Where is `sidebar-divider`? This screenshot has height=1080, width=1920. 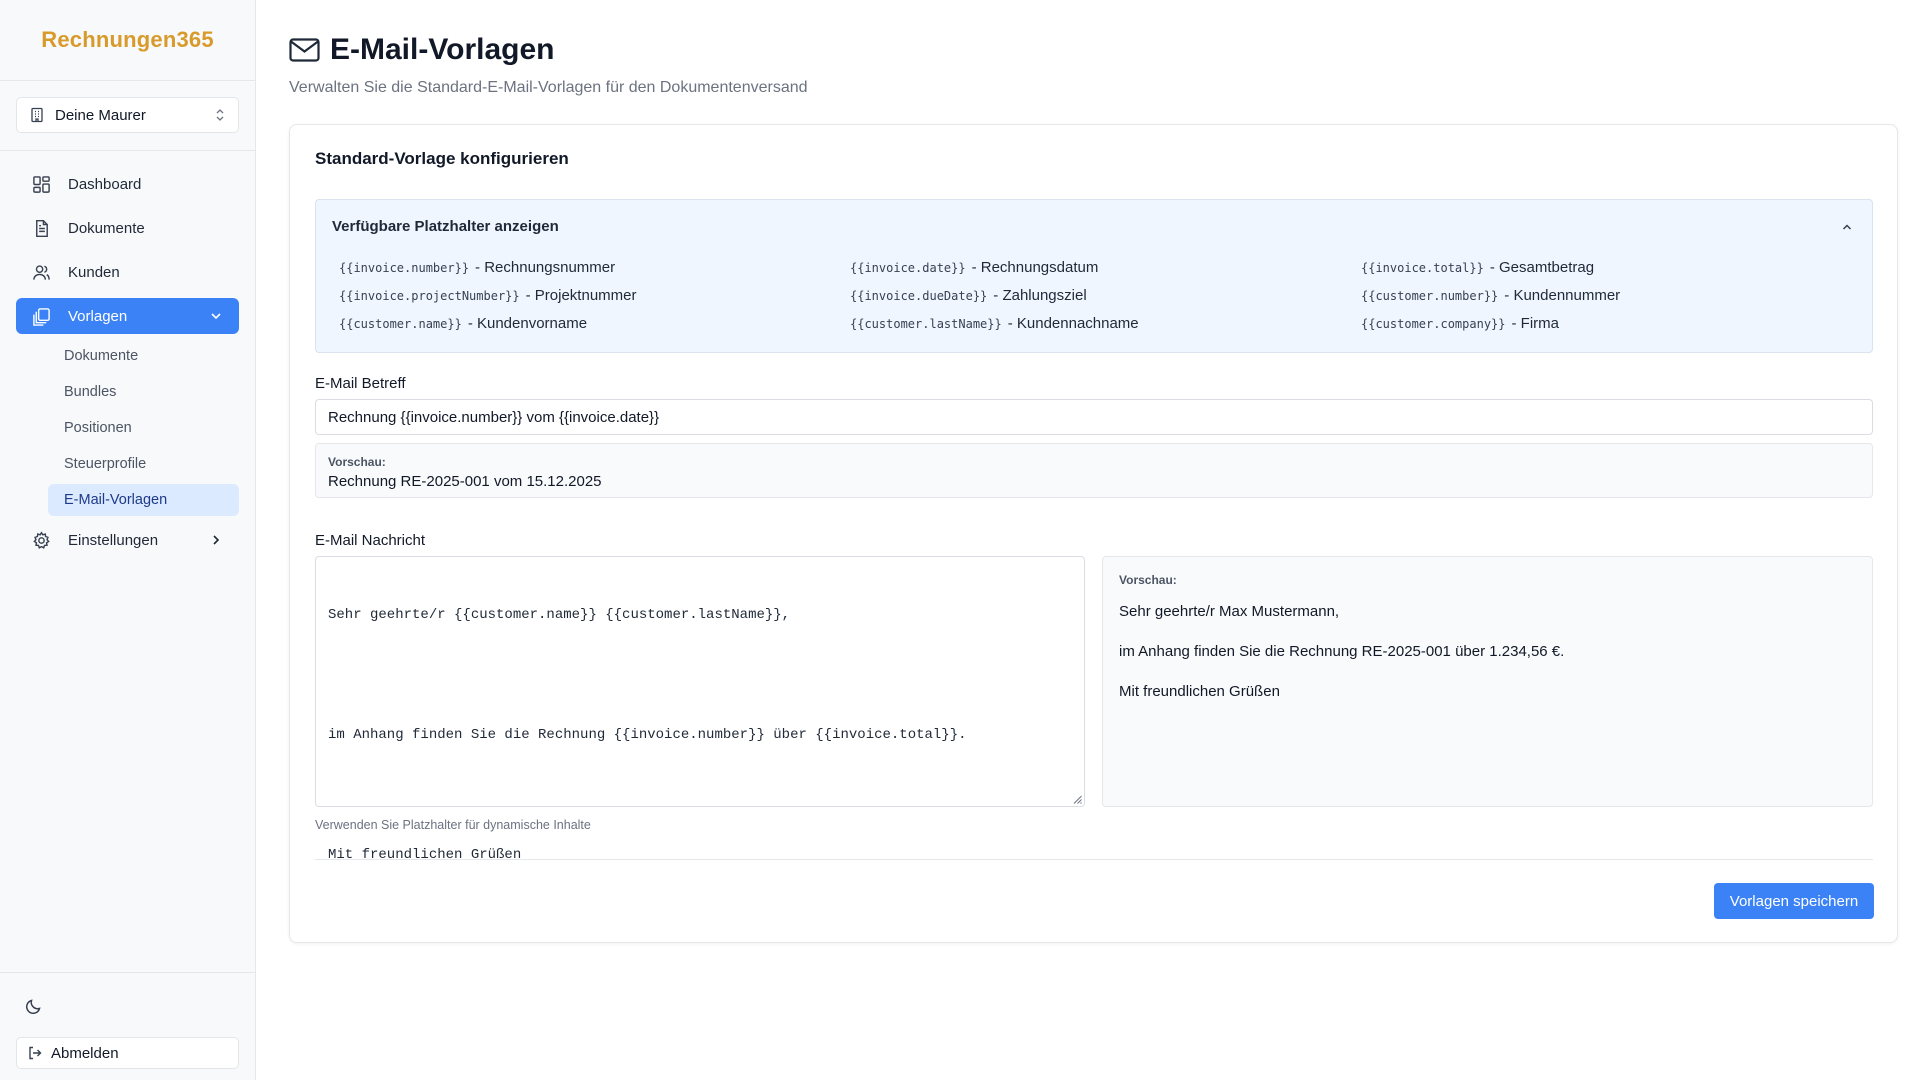
sidebar-divider is located at coordinates (128, 150).